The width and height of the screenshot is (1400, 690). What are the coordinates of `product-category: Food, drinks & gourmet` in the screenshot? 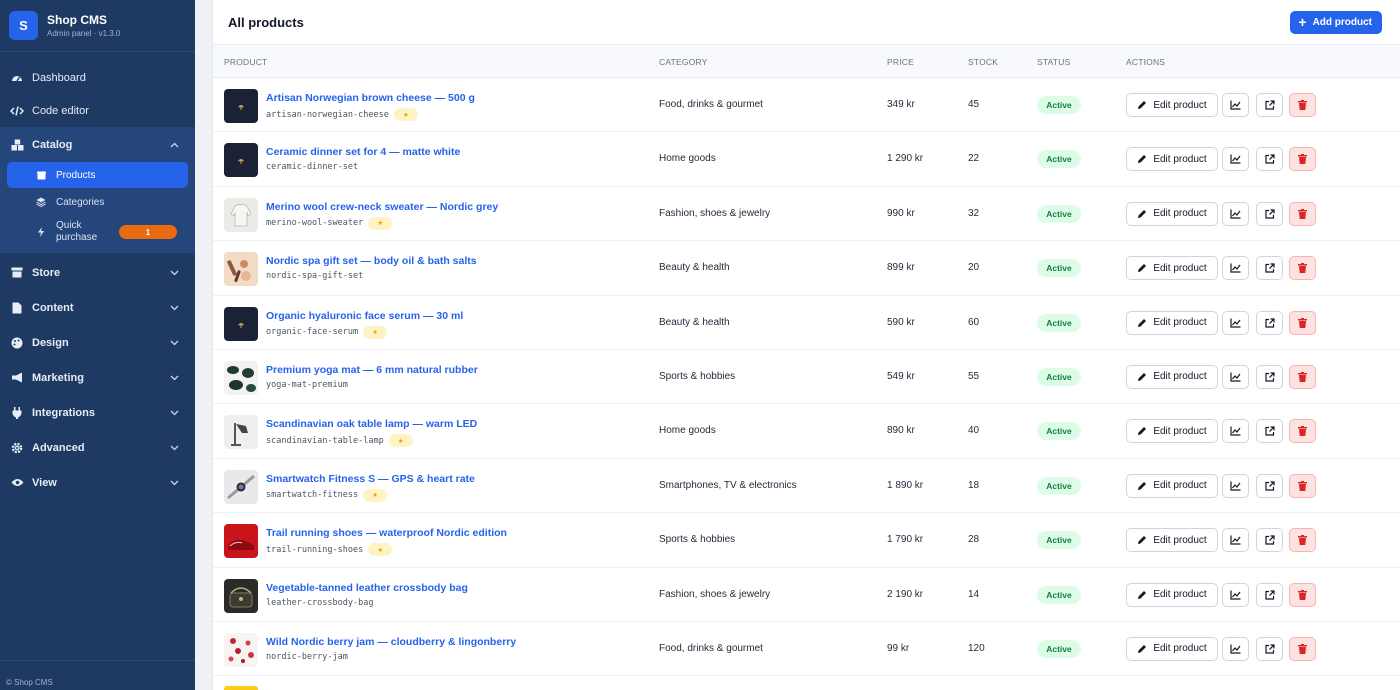 It's located at (711, 648).